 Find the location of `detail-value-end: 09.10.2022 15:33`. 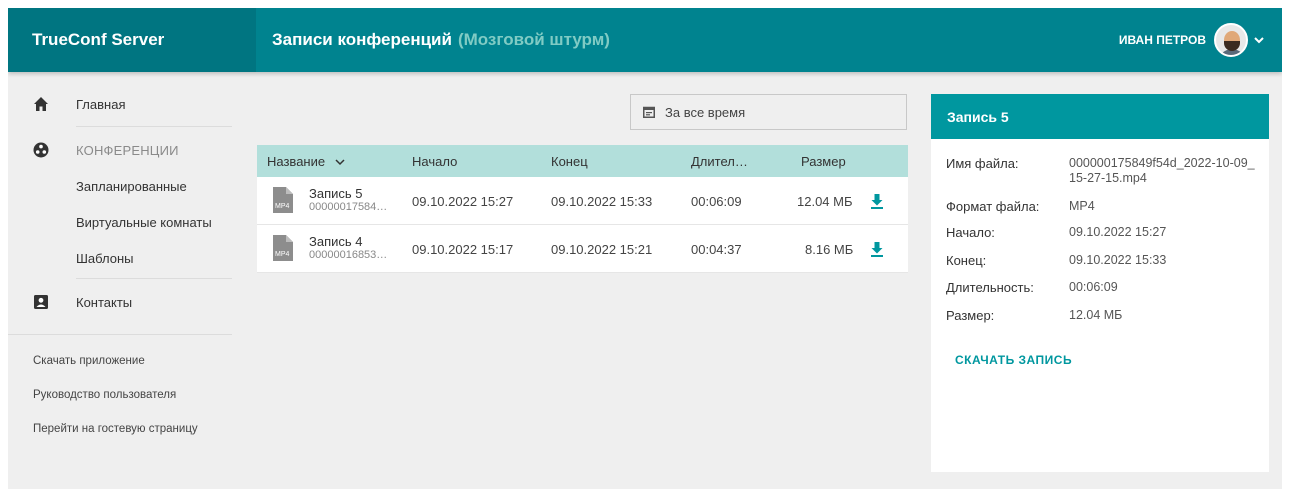

detail-value-end: 09.10.2022 15:33 is located at coordinates (1118, 260).